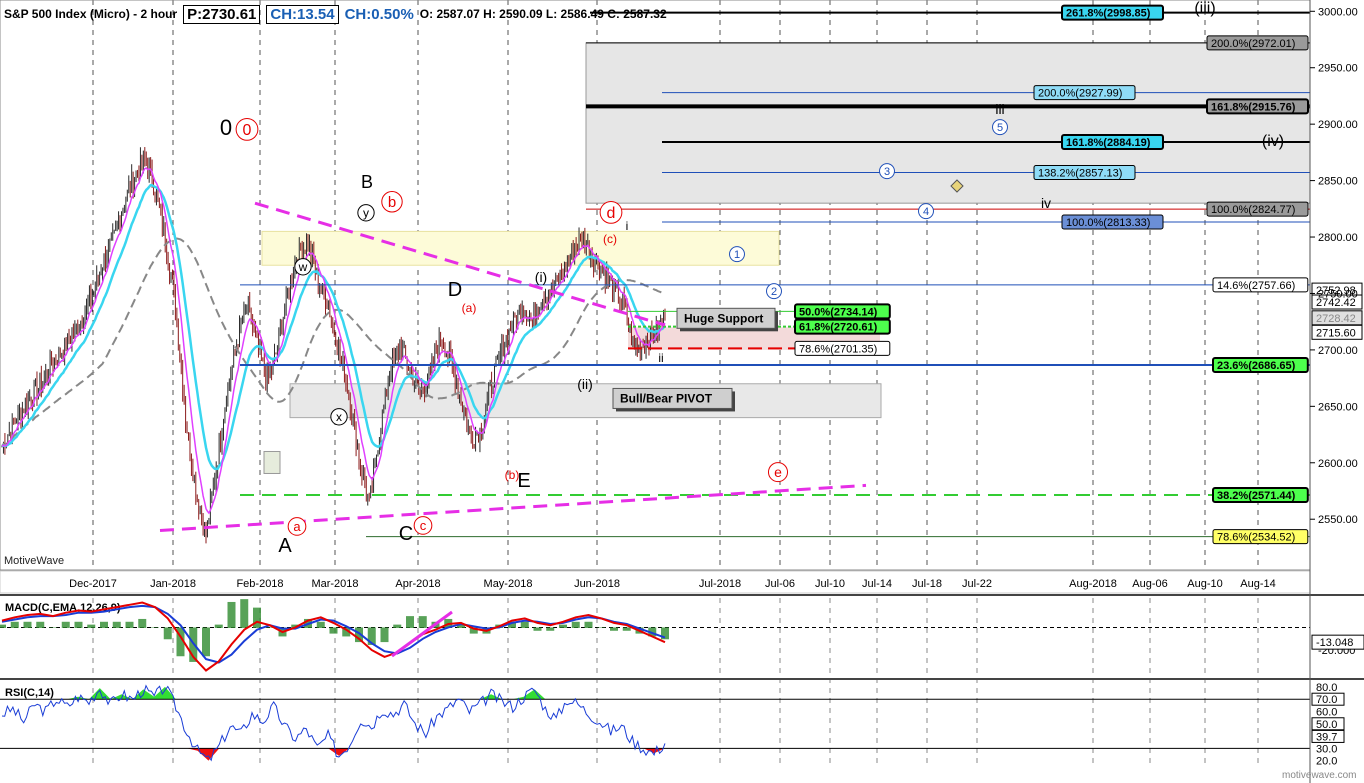 The image size is (1364, 783). What do you see at coordinates (1326, 712) in the screenshot?
I see `rsi-tick-label: 60.0` at bounding box center [1326, 712].